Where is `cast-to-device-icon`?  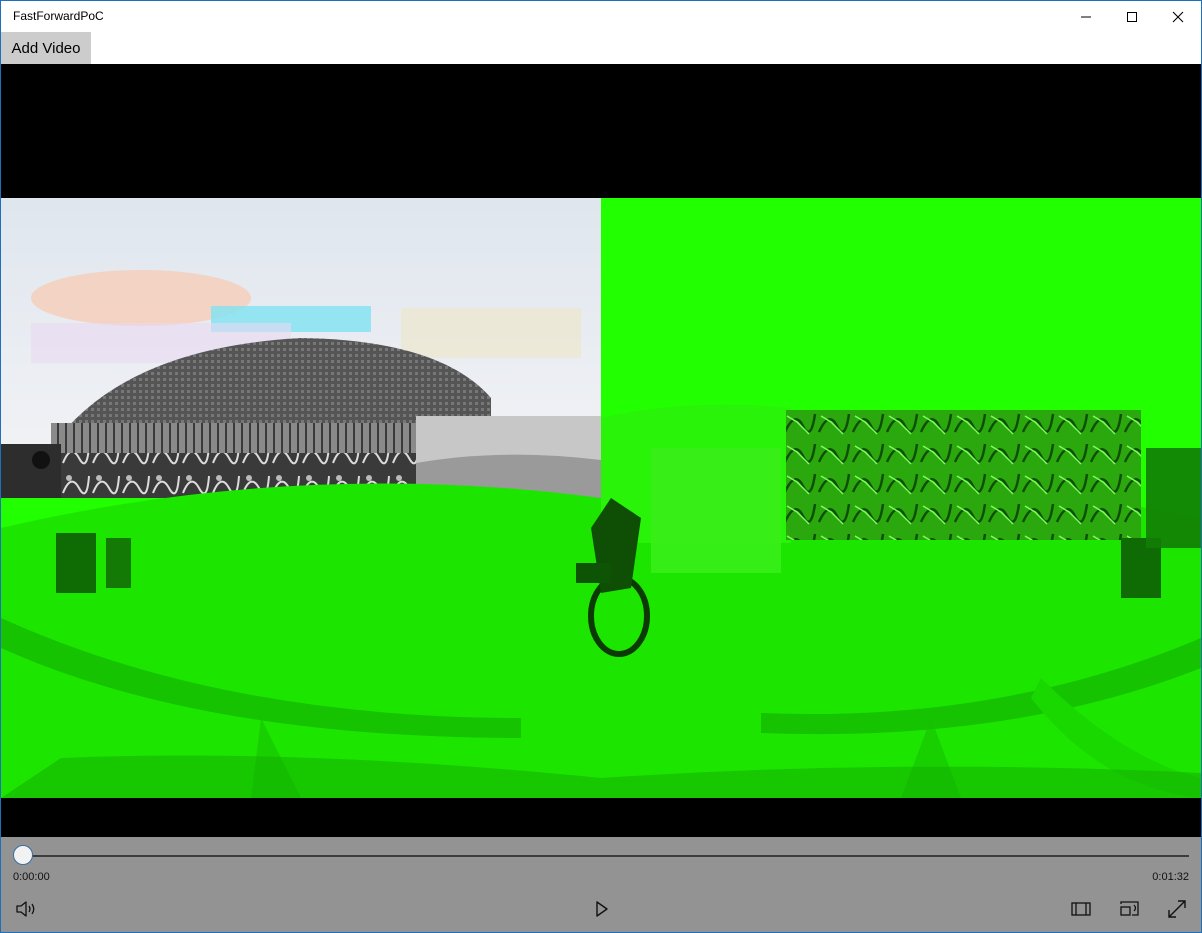 cast-to-device-icon is located at coordinates (1129, 908).